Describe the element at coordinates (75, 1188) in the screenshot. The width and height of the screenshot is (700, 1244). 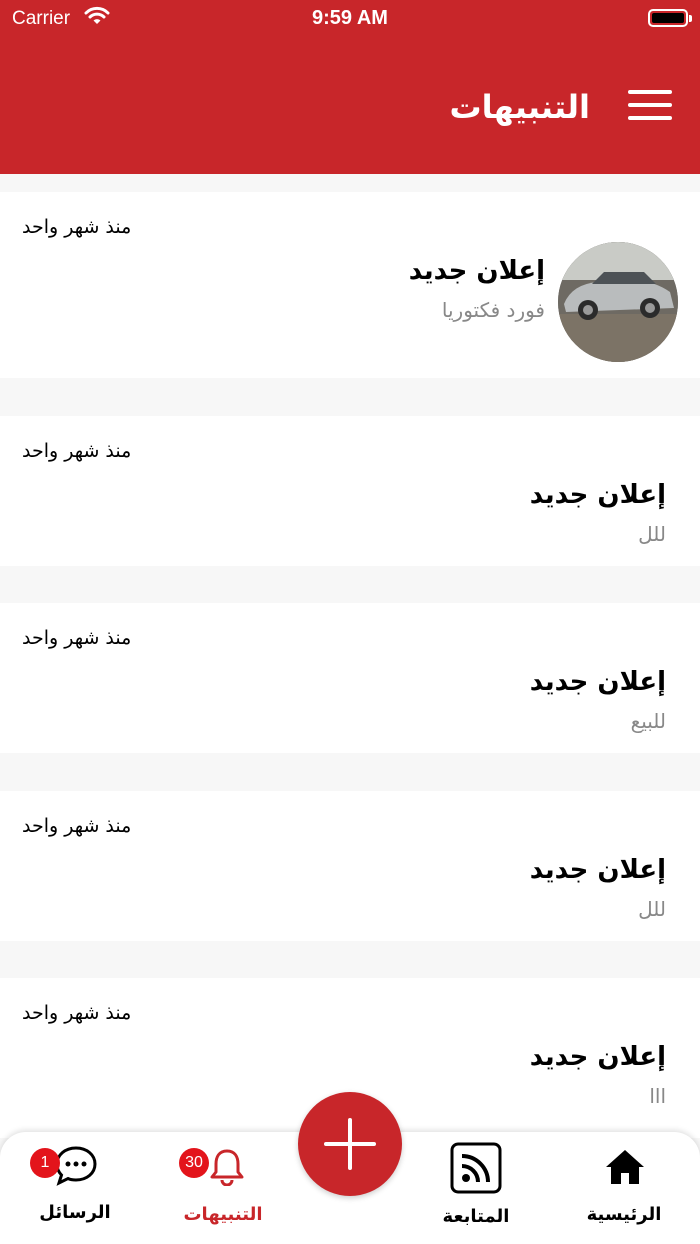
I see `tab-messages: 1 الرسائل` at that location.